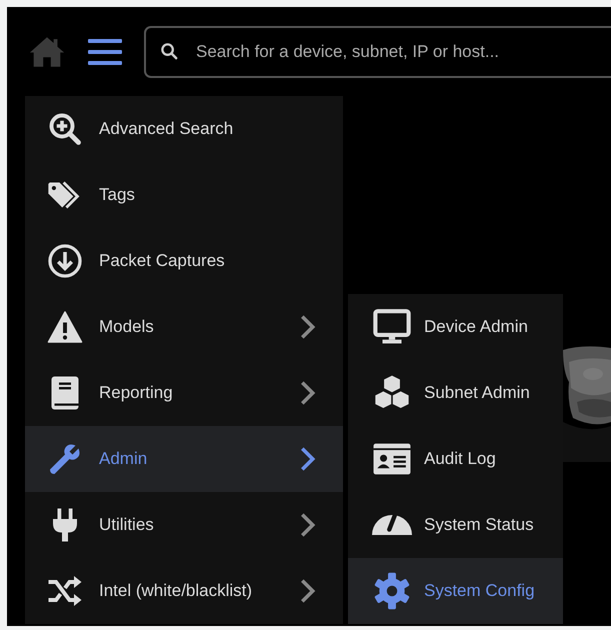 The width and height of the screenshot is (611, 630). I want to click on menu-item: Admin, so click(184, 459).